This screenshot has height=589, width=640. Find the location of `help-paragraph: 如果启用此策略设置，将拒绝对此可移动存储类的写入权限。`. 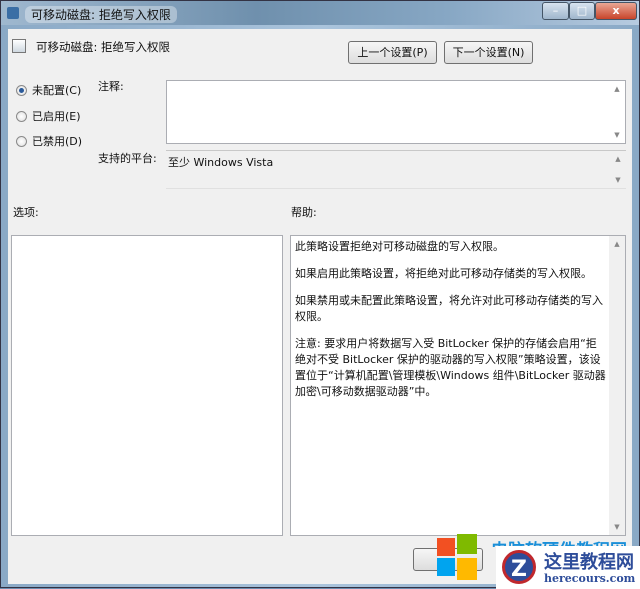

help-paragraph: 如果启用此策略设置，将拒绝对此可移动存储类的写入权限。 is located at coordinates (443, 273).